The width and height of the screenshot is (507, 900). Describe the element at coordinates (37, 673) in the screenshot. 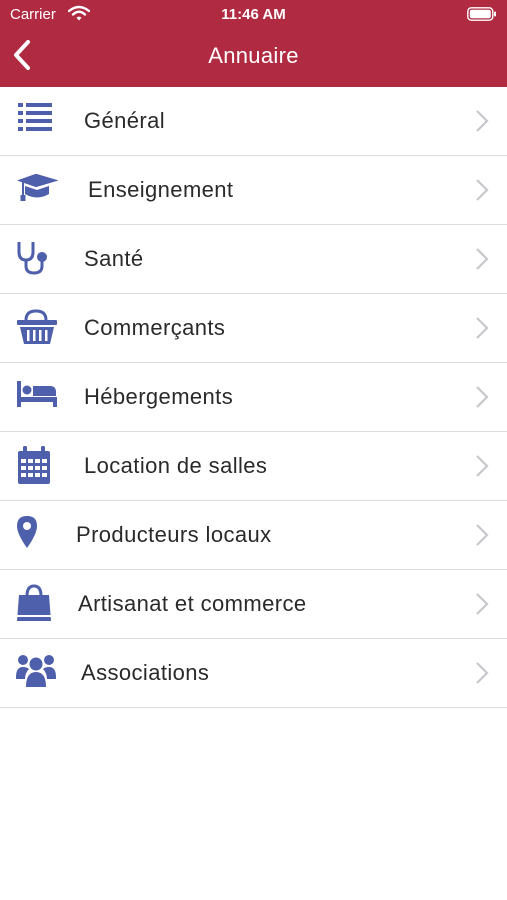

I see `users-icon` at that location.